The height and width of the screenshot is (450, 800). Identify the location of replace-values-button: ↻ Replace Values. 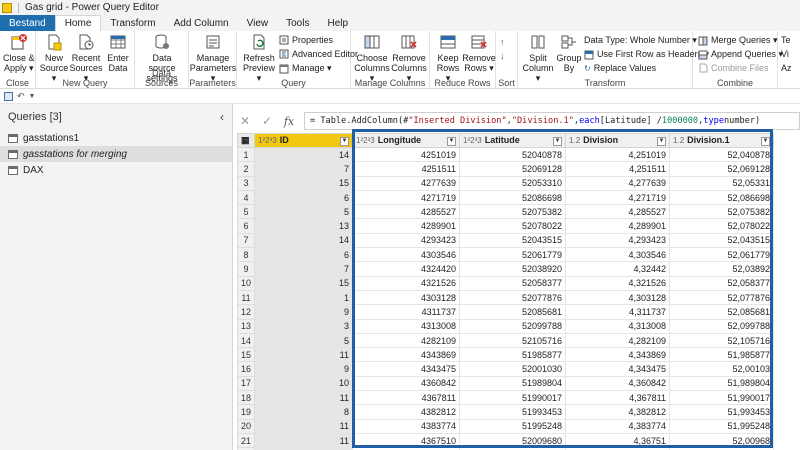
(620, 68).